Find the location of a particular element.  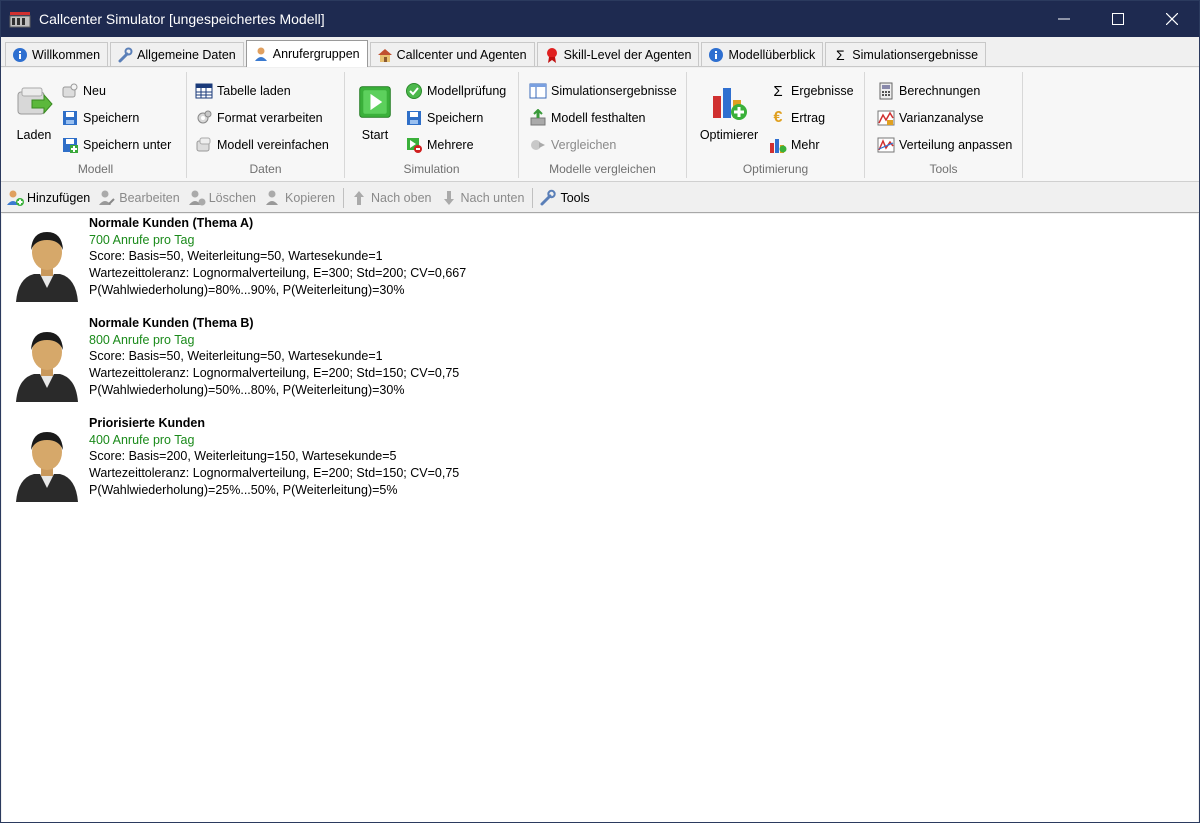

berechnungen-button: Berechnungen is located at coordinates (928, 91).